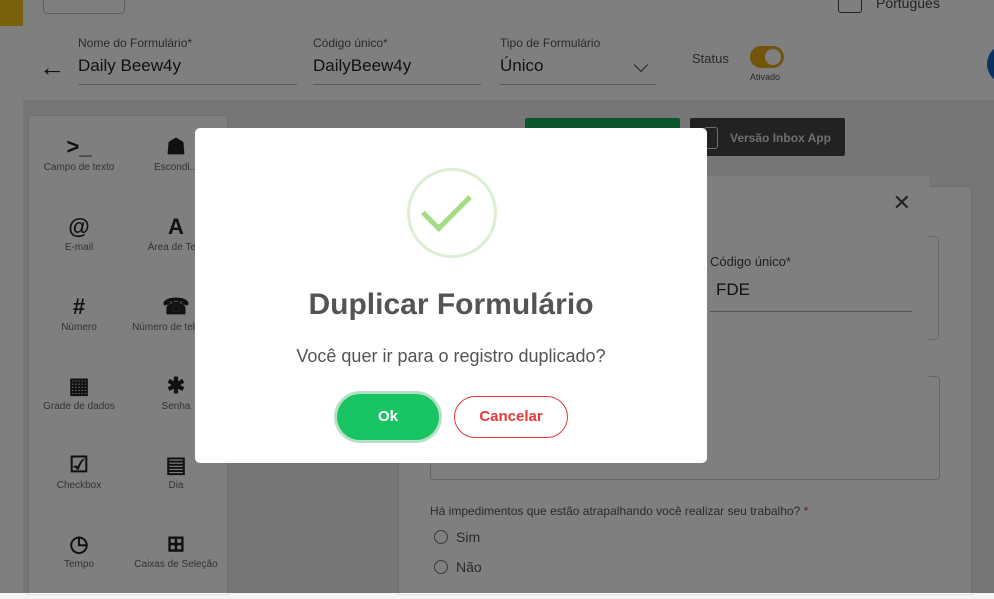 This screenshot has height=599, width=994. Describe the element at coordinates (388, 417) in the screenshot. I see `ok-button: Ok` at that location.